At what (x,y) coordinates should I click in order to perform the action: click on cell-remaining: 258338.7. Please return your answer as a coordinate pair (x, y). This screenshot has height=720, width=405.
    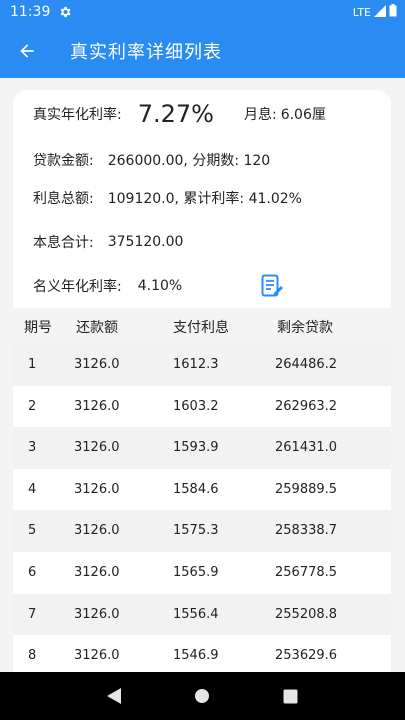
    Looking at the image, I should click on (306, 531).